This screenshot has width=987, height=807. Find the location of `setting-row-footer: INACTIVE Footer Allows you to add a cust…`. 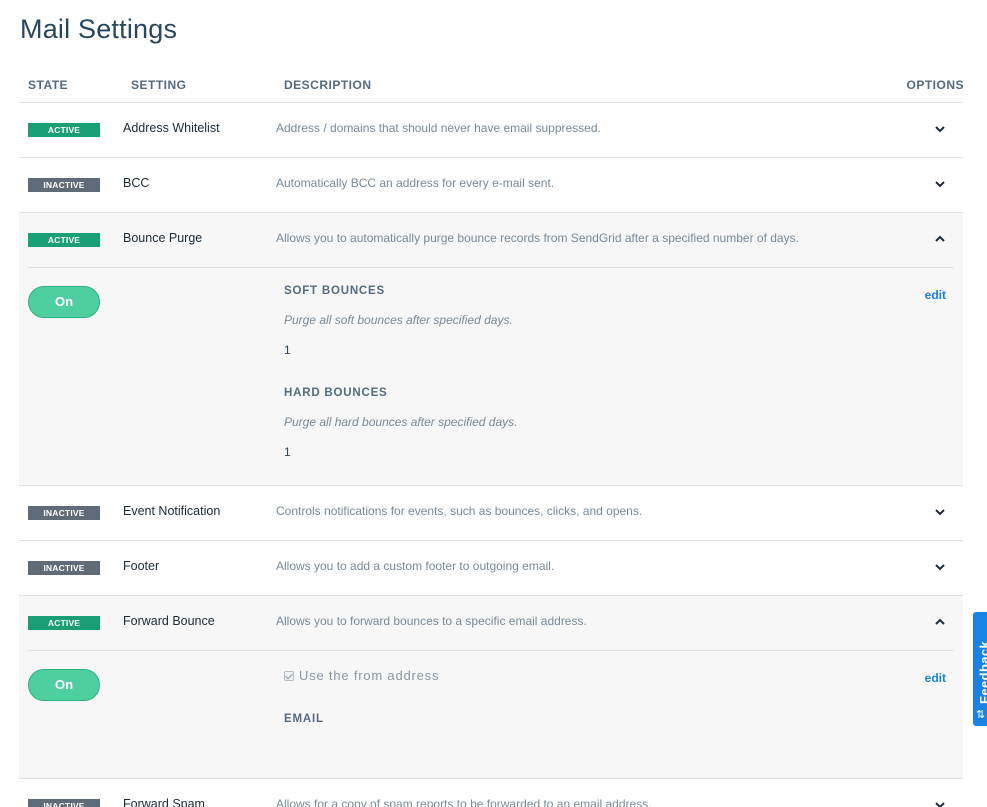

setting-row-footer: INACTIVE Footer Allows you to add a cust… is located at coordinates (491, 568).